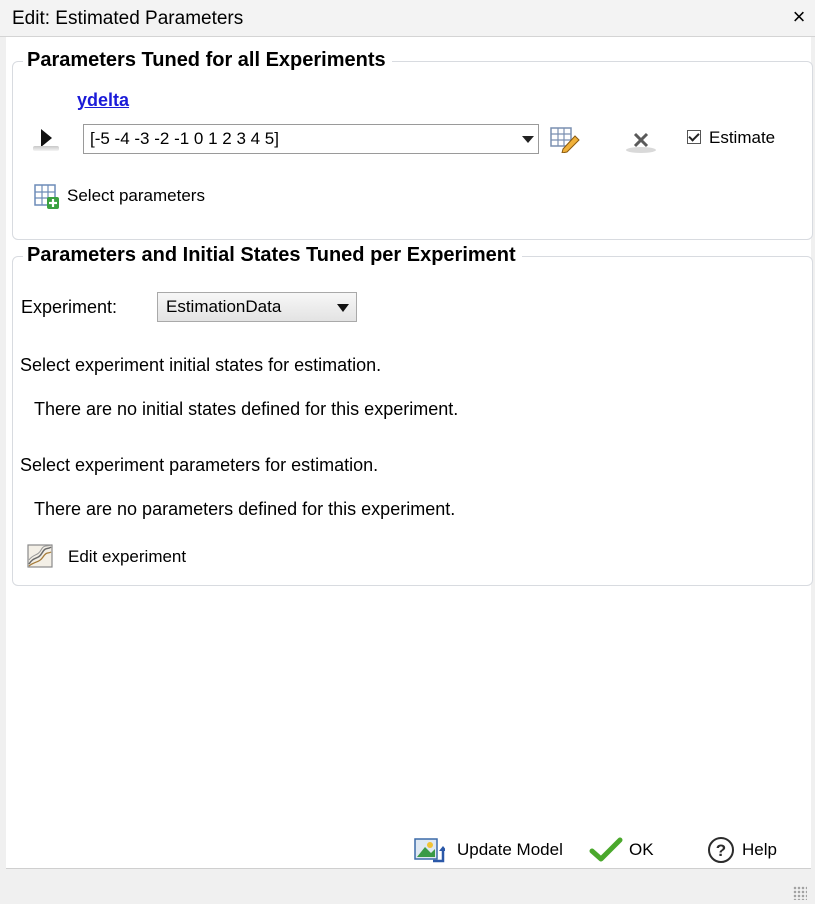 This screenshot has width=815, height=904. Describe the element at coordinates (430, 850) in the screenshot. I see `update-model-icon` at that location.